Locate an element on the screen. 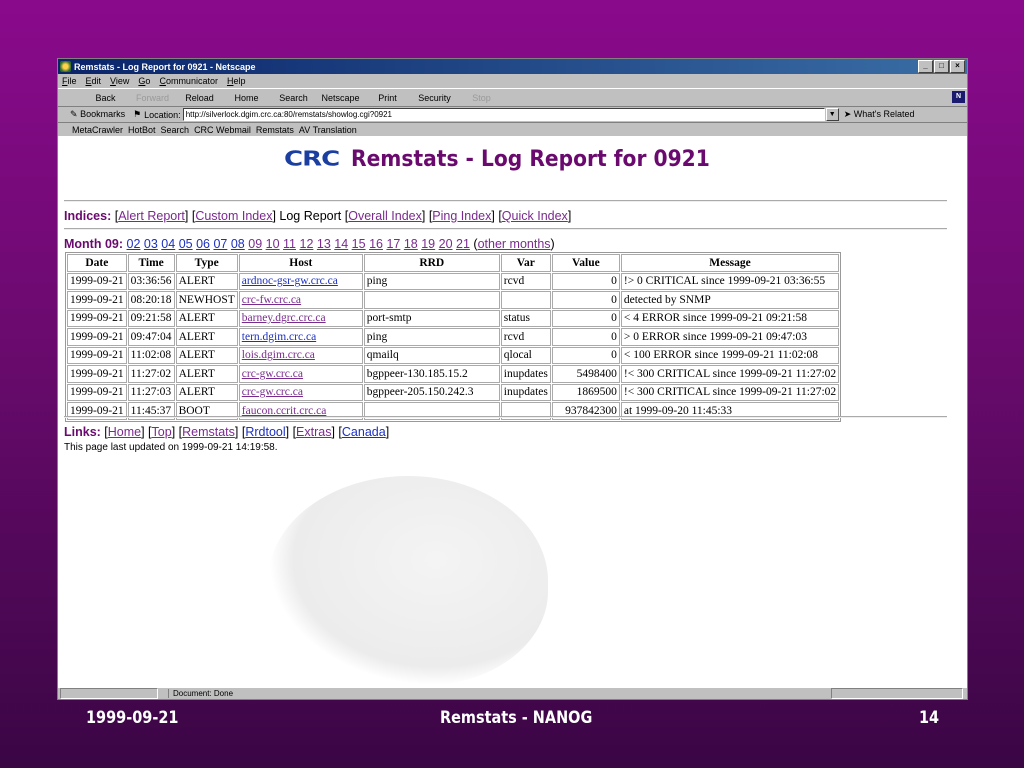 This screenshot has height=768, width=1024. rrdtool-link: Rrdtool is located at coordinates (265, 432).